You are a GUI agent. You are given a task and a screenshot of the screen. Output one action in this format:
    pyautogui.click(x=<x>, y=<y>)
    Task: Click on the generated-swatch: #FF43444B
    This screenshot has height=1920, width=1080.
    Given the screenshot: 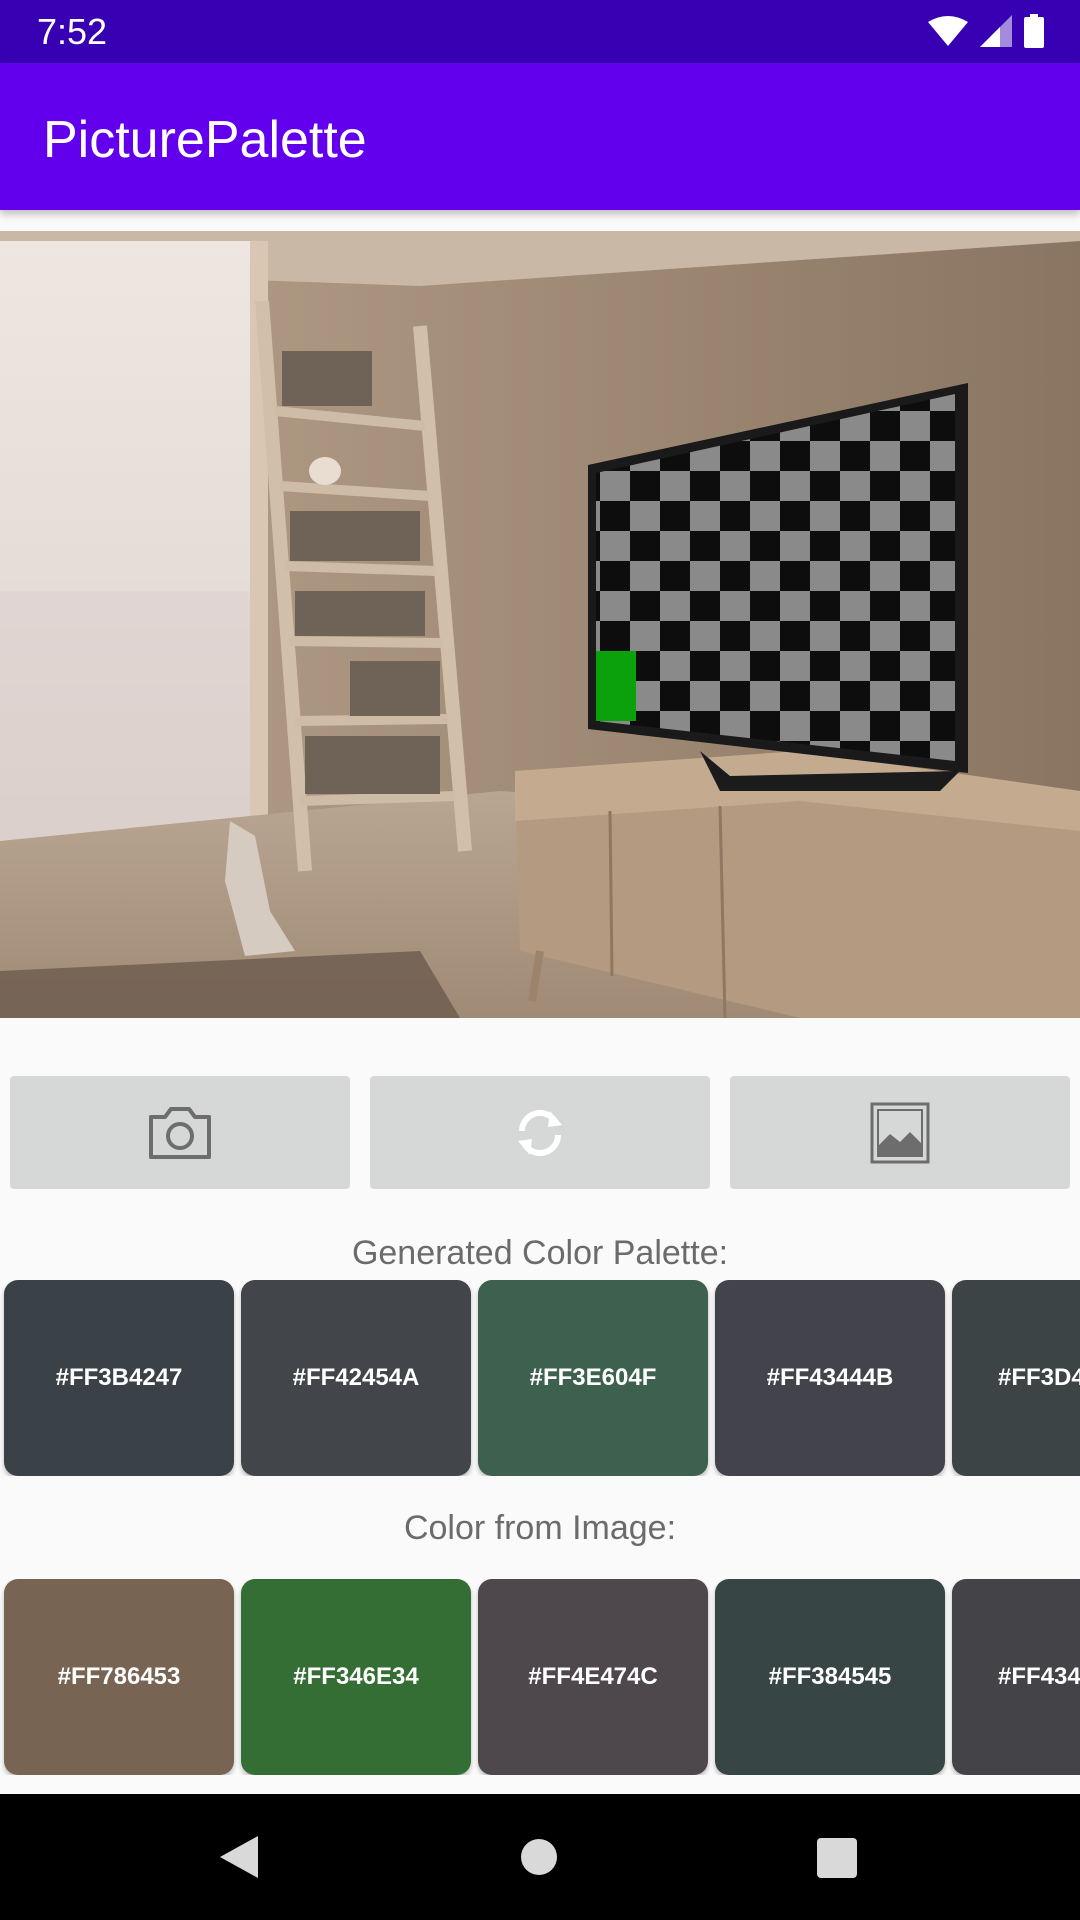 What is the action you would take?
    pyautogui.click(x=830, y=1378)
    